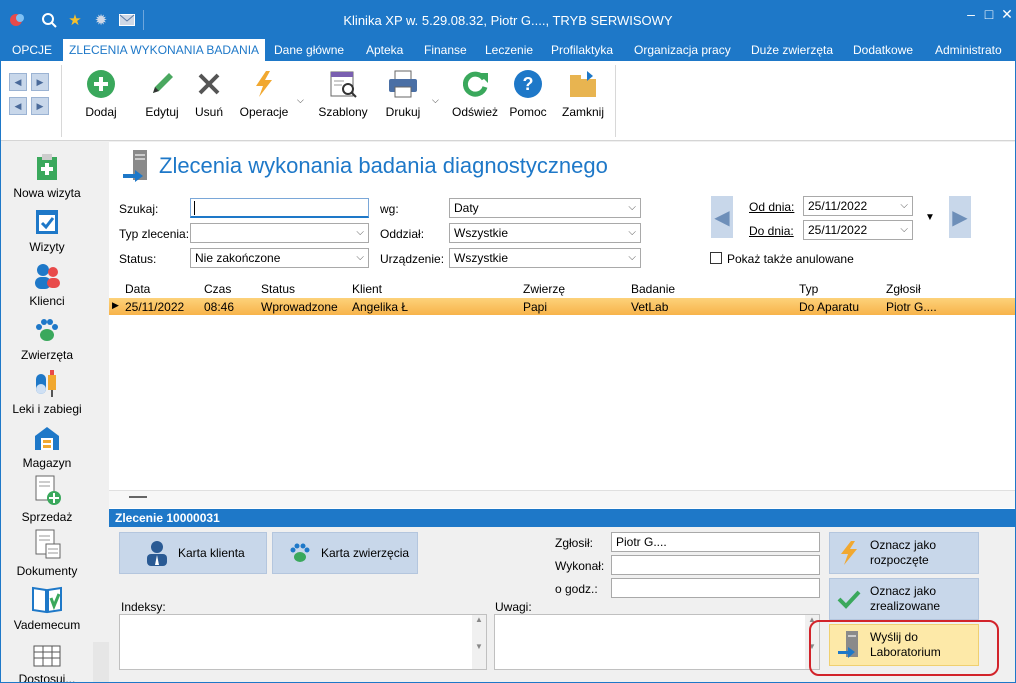 This screenshot has width=1016, height=683. I want to click on szablony-button: Szablony, so click(343, 95).